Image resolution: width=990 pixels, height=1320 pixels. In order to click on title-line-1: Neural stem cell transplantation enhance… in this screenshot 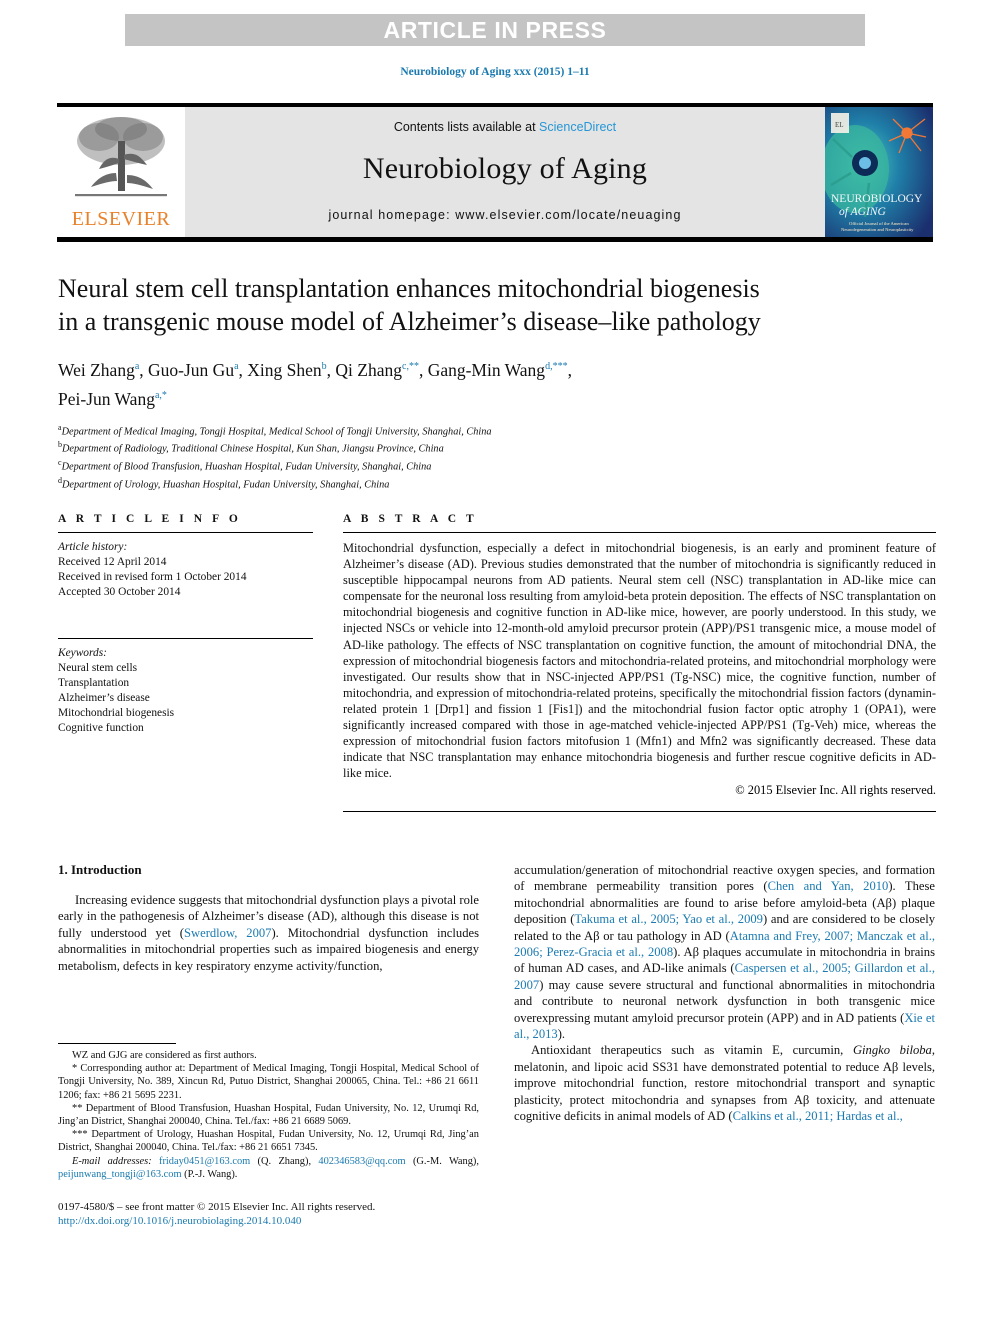, I will do `click(409, 288)`.